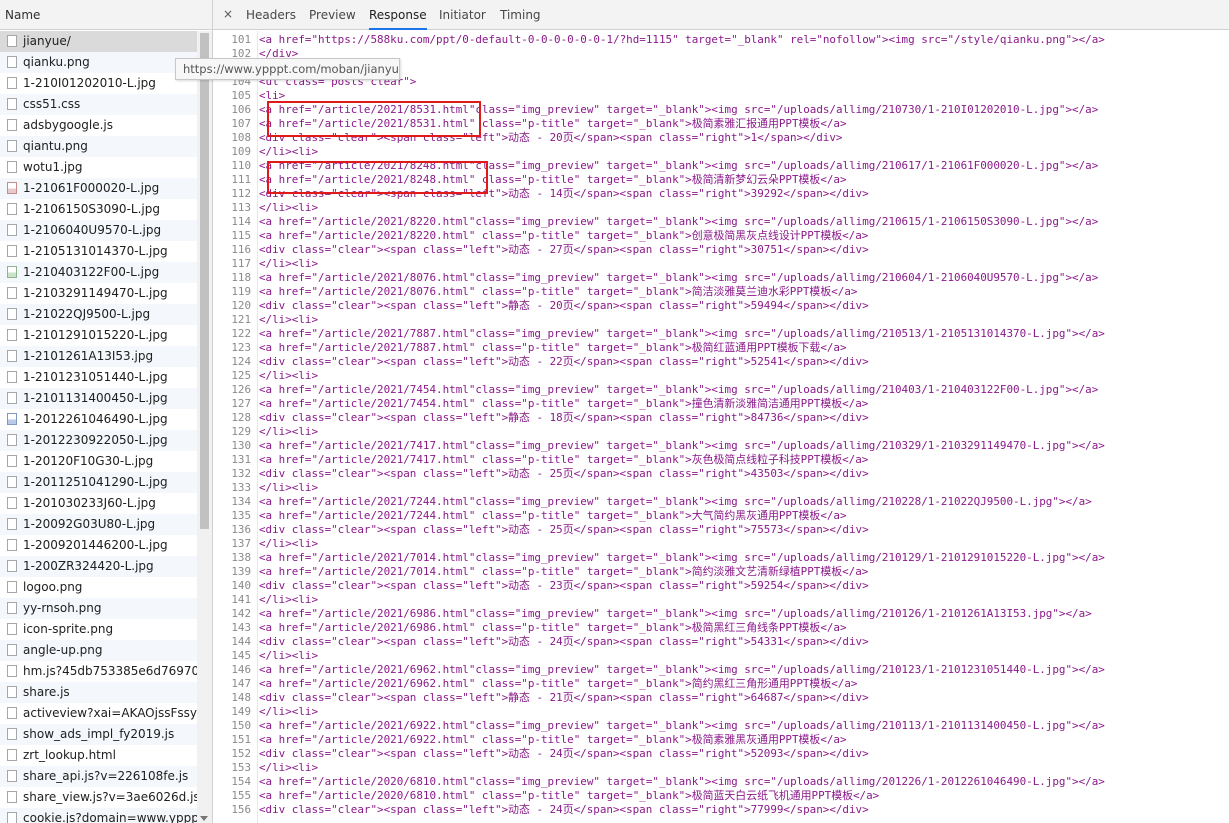 The image size is (1229, 823). I want to click on request-row: share_view.js?v=3ae6026d.js, so click(98, 797).